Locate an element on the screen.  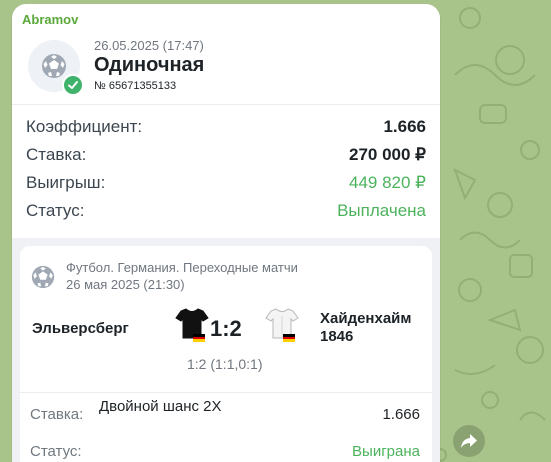
status-value: Выплачена is located at coordinates (381, 210).